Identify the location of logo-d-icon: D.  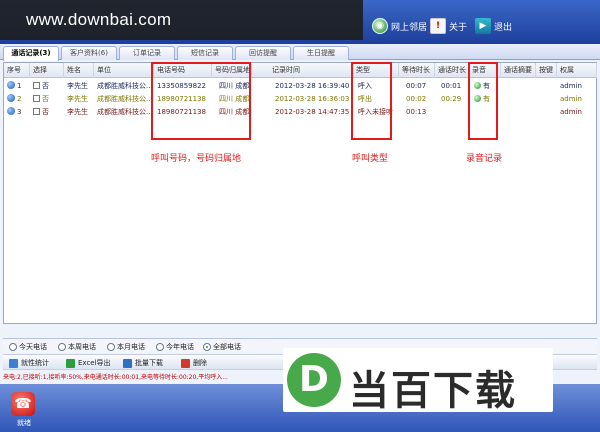
(314, 380).